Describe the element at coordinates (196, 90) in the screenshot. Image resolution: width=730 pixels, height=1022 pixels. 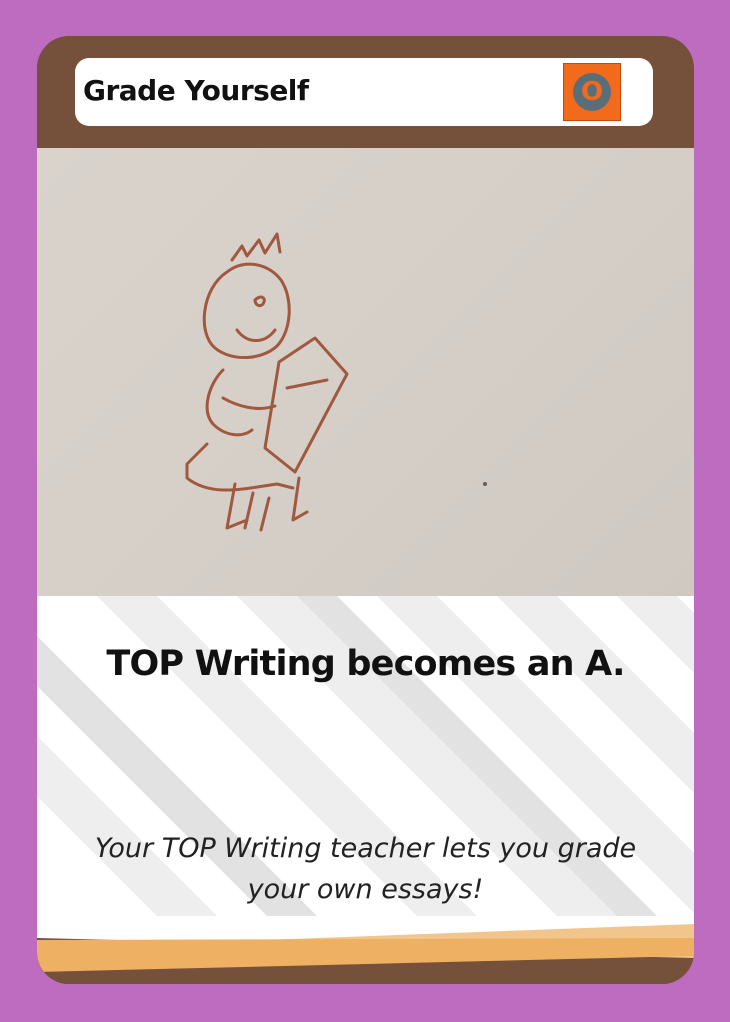
I see `card-title: Grade Yourself` at that location.